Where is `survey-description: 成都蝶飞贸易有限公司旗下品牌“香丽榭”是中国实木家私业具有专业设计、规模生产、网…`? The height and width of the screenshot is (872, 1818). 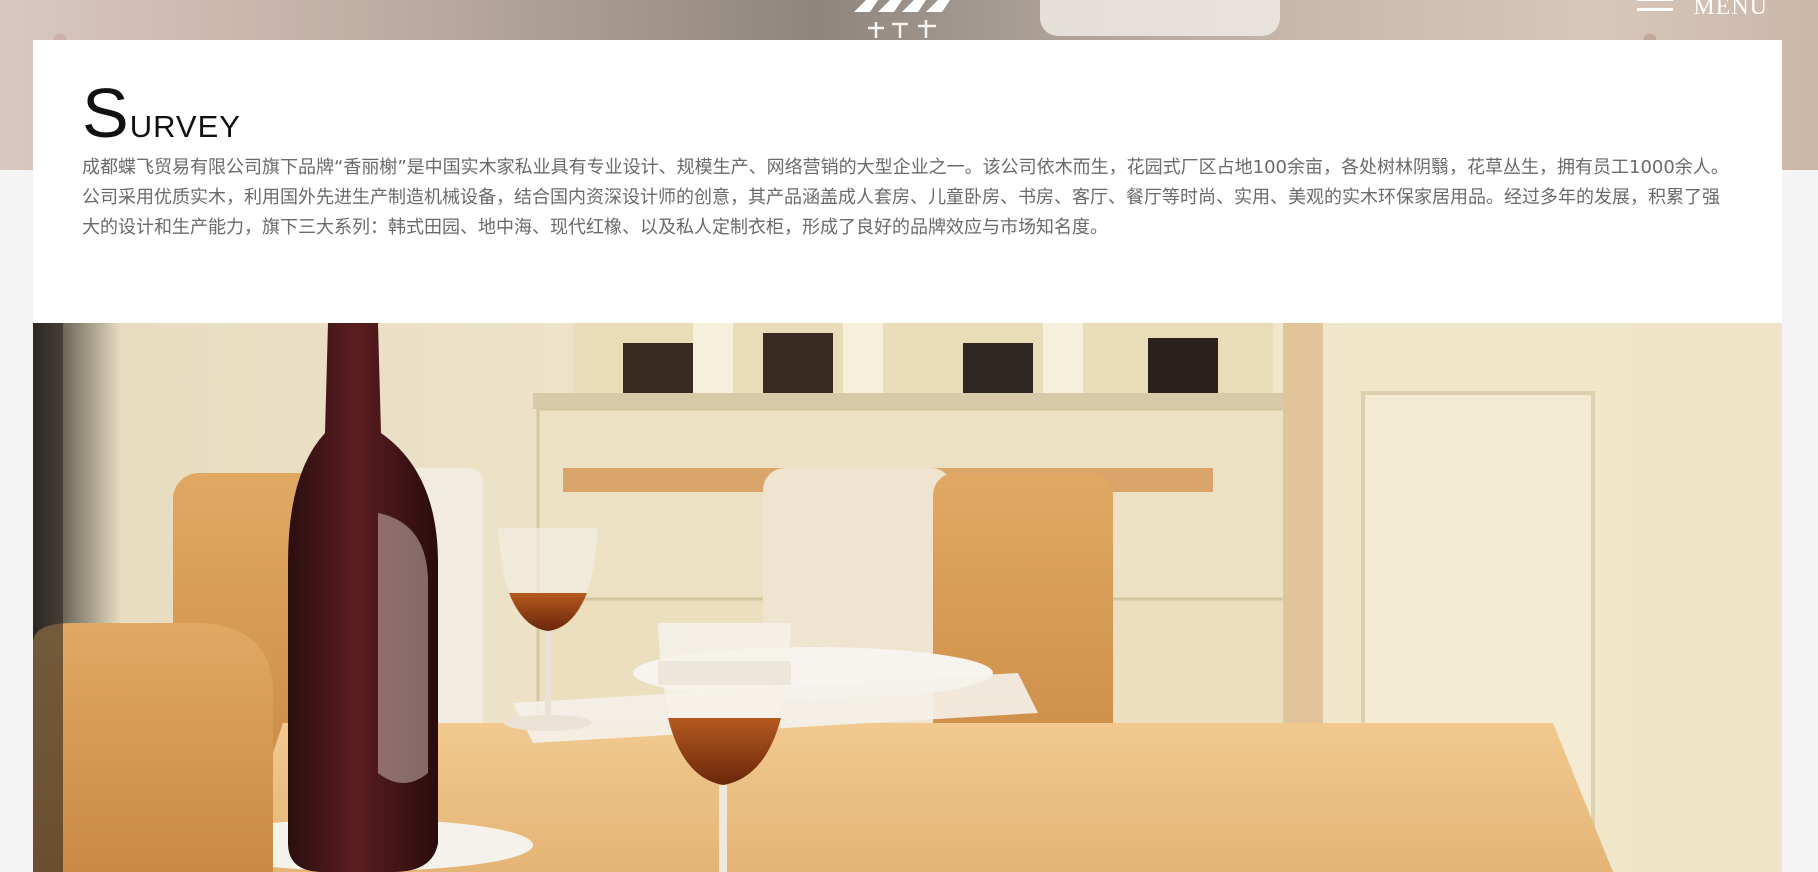
survey-description: 成都蝶飞贸易有限公司旗下品牌“香丽榭”是中国实木家私业具有专业设计、规模生产、网… is located at coordinates (905, 197).